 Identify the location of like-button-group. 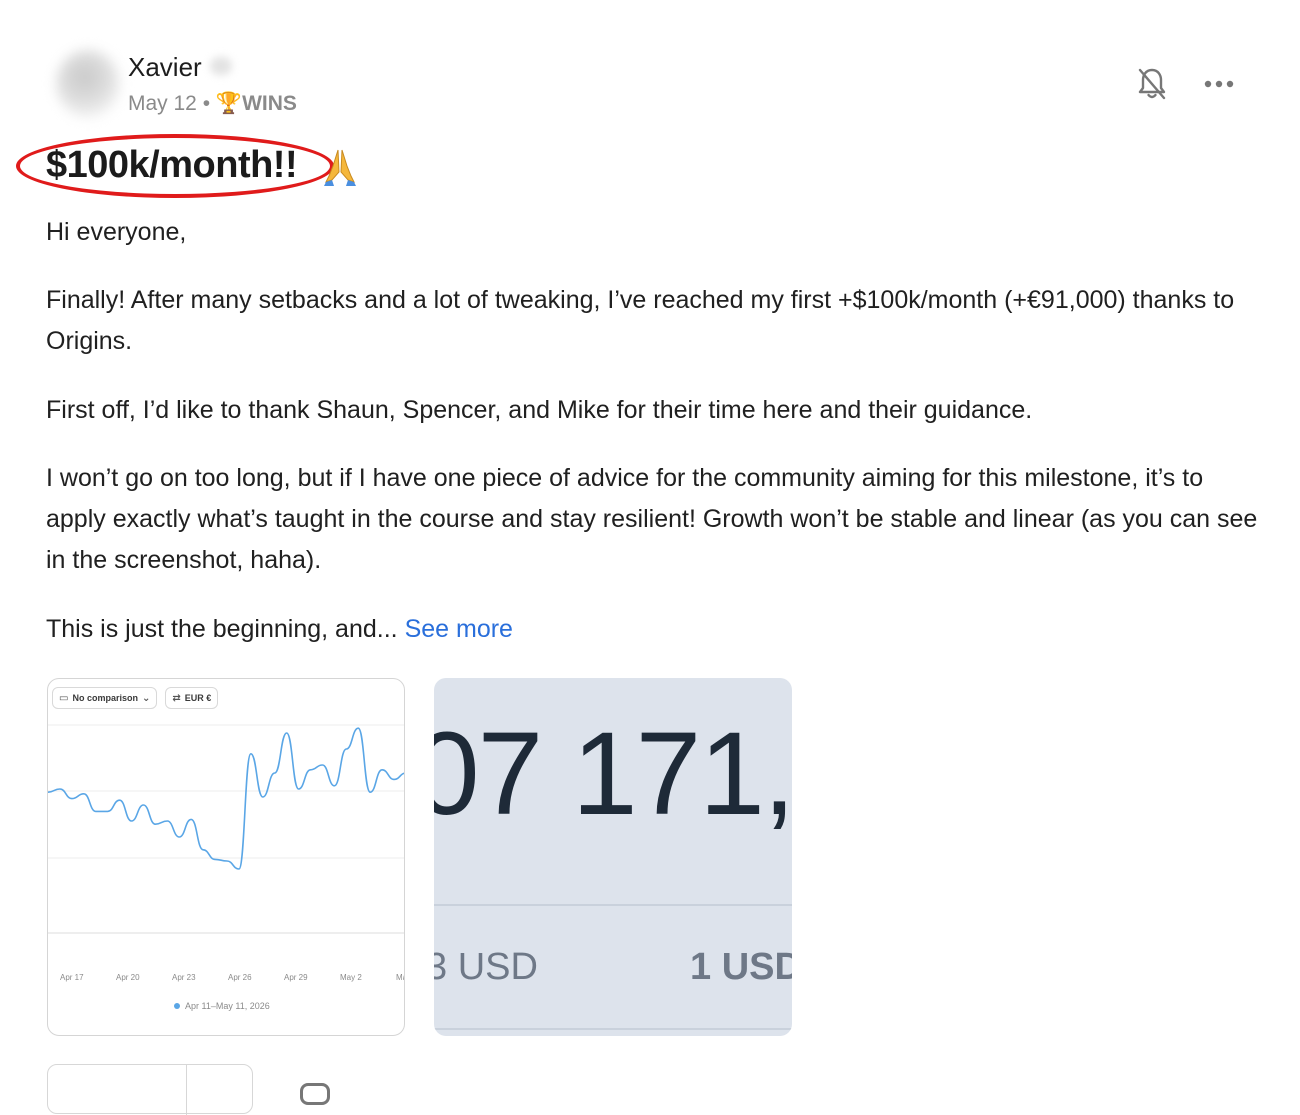
(150, 1089).